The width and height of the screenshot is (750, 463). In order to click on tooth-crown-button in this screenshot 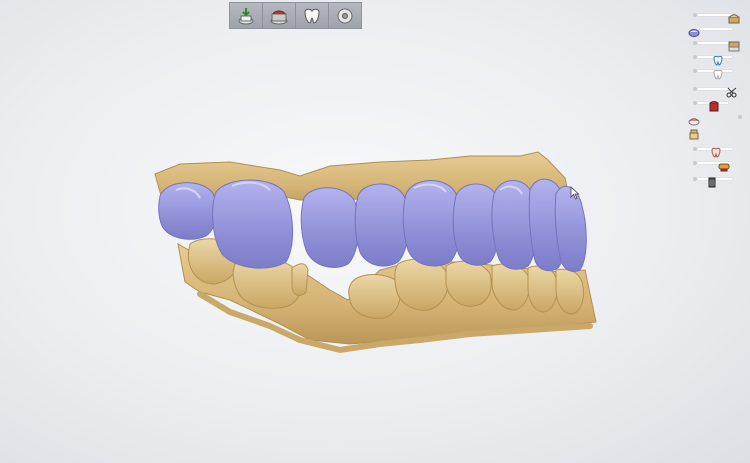, I will do `click(312, 15)`.